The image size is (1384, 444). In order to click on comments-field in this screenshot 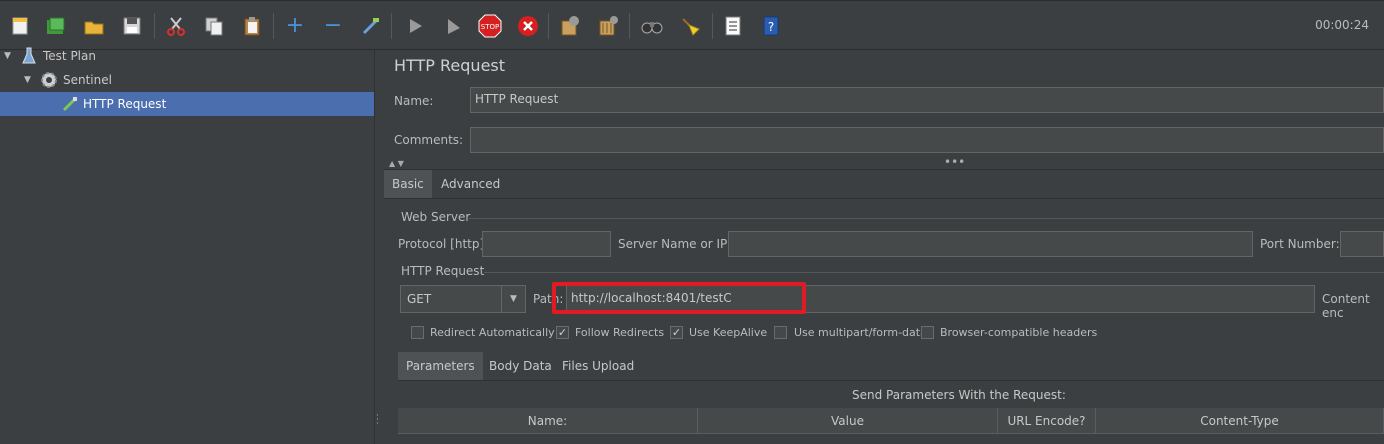, I will do `click(927, 140)`.